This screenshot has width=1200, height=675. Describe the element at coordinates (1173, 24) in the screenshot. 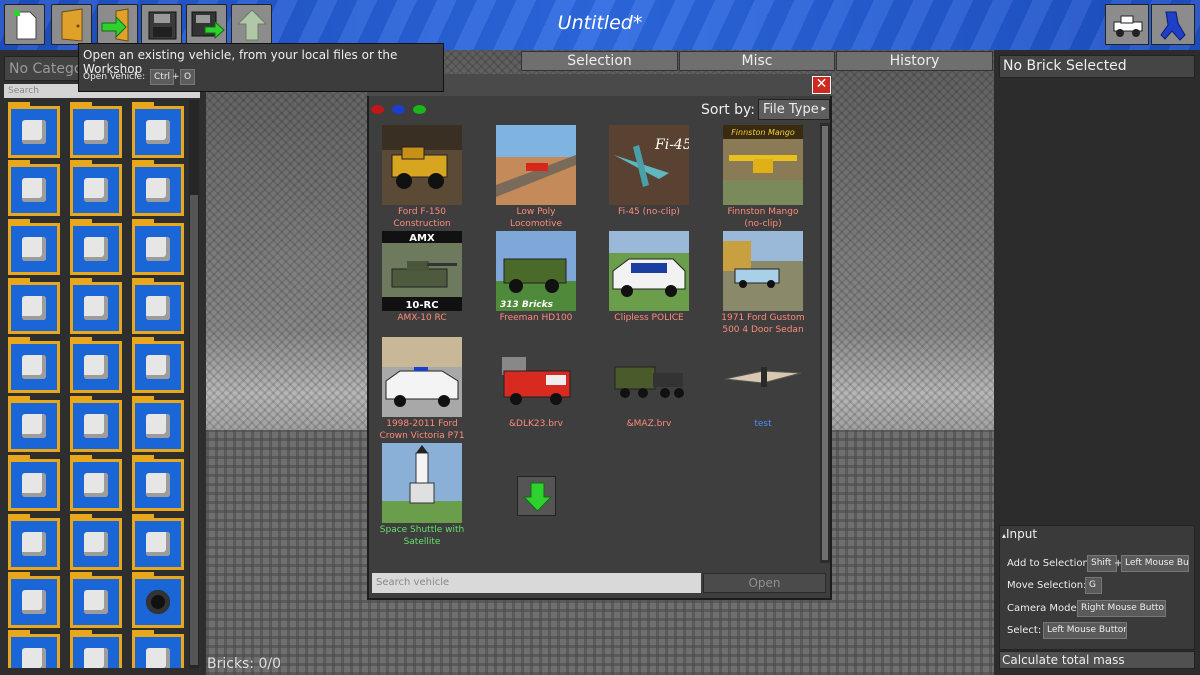

I see `character-mode-button` at that location.